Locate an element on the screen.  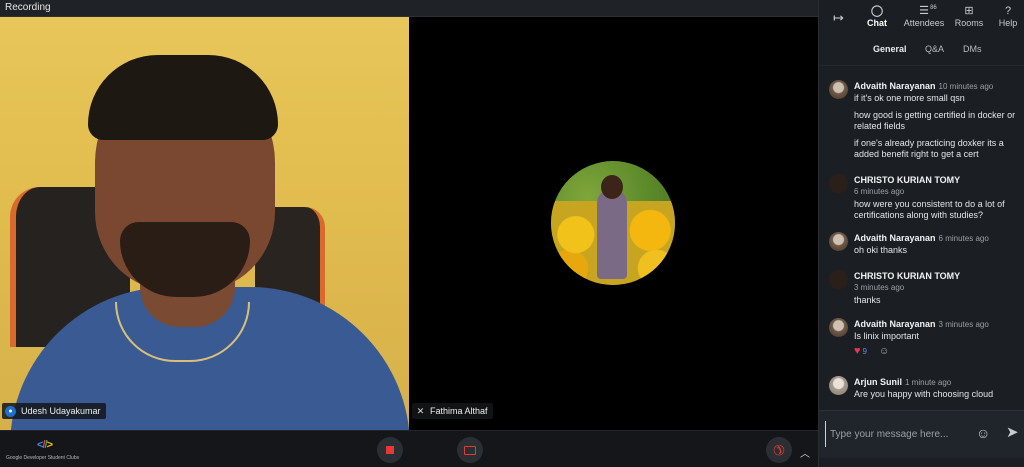
add-reaction-icon: ☺ is located at coordinates (884, 351).